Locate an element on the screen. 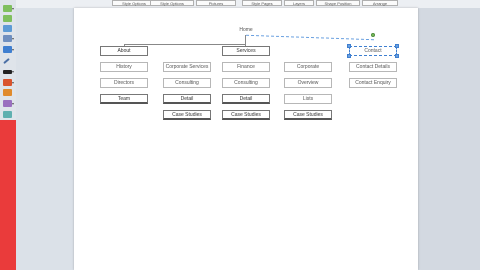  rotation-handle is located at coordinates (373, 35).